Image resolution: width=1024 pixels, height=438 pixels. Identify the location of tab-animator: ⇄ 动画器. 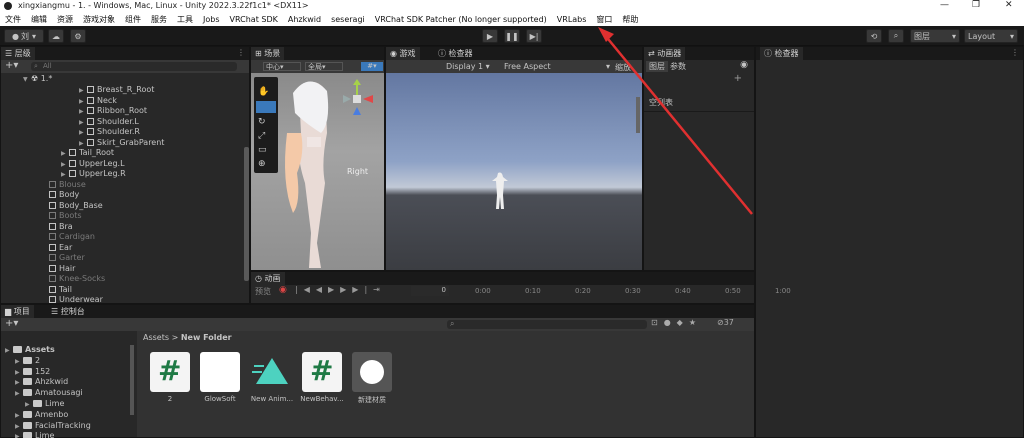
(665, 53).